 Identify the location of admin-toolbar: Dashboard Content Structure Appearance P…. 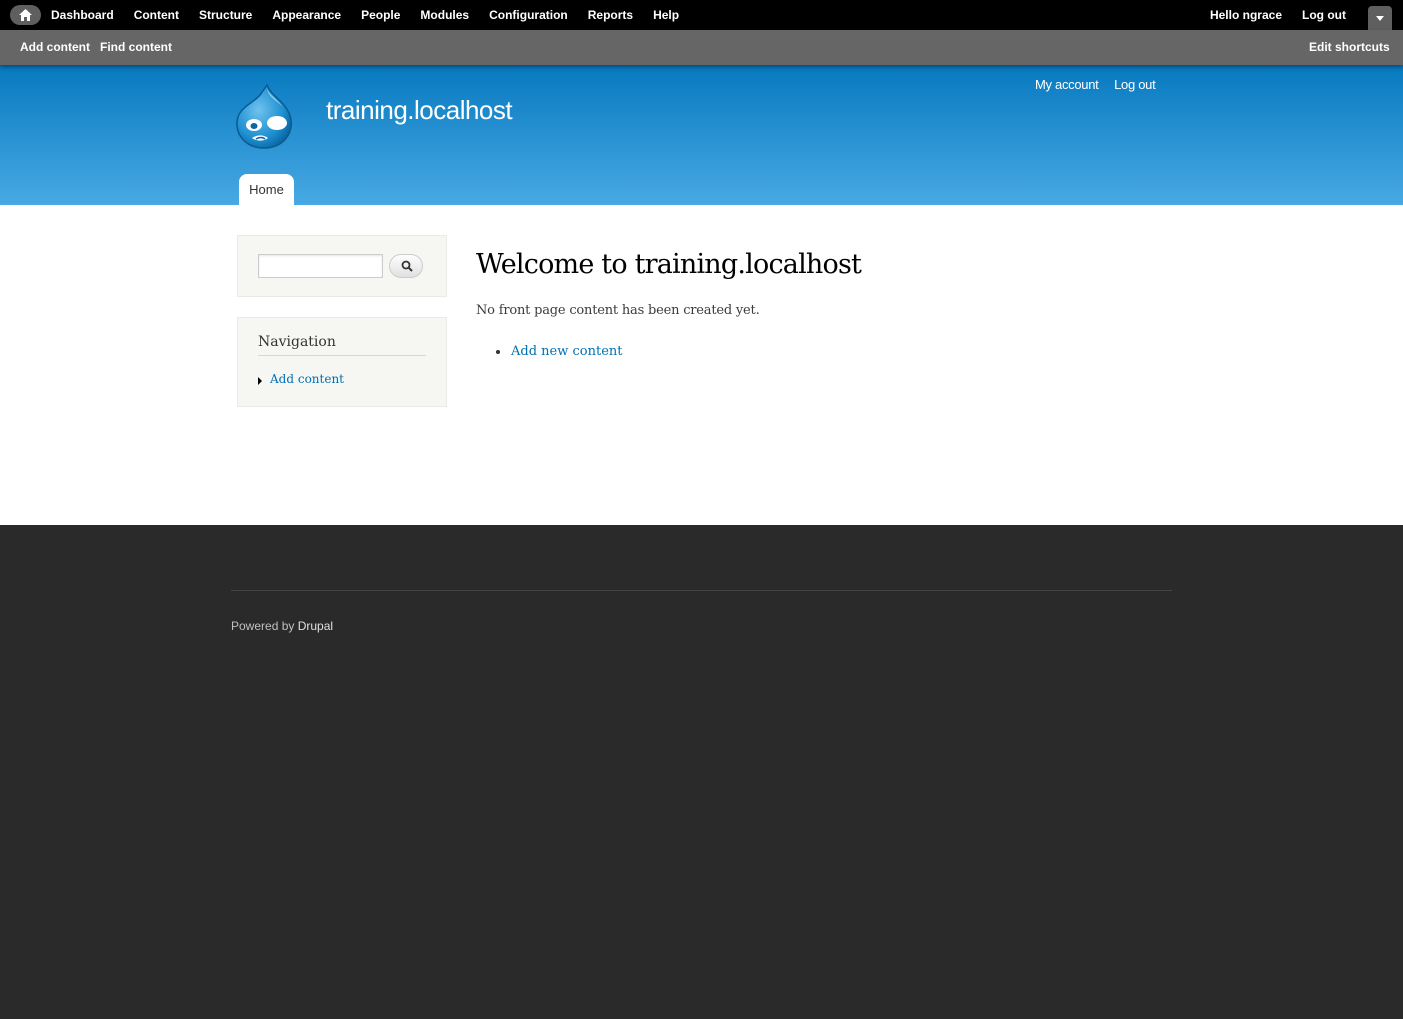
(701, 15).